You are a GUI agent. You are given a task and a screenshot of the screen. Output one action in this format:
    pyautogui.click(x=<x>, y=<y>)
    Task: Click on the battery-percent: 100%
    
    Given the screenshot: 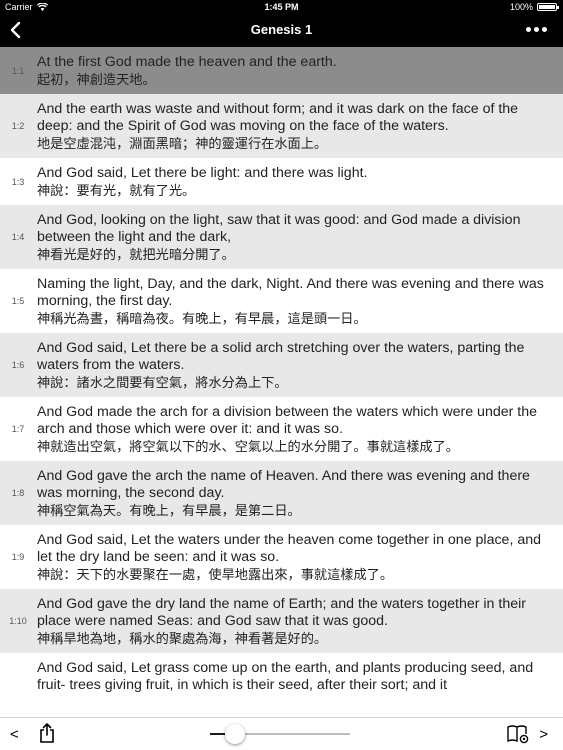 What is the action you would take?
    pyautogui.click(x=521, y=7)
    